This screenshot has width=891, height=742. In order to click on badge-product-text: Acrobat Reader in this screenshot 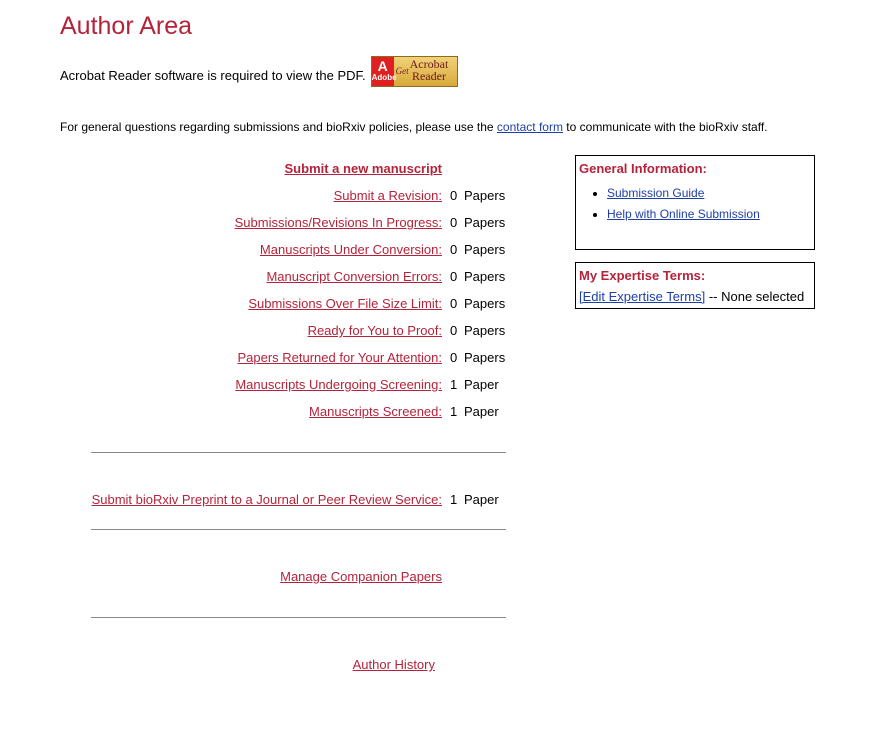, I will do `click(429, 70)`.